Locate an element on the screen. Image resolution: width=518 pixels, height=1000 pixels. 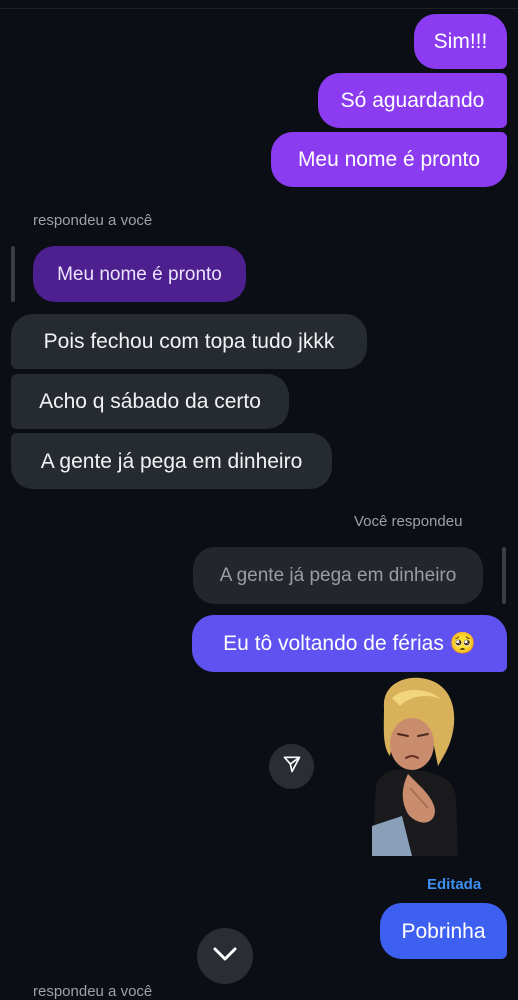
message-text: A gente já pega em dinheiro is located at coordinates (171, 461).